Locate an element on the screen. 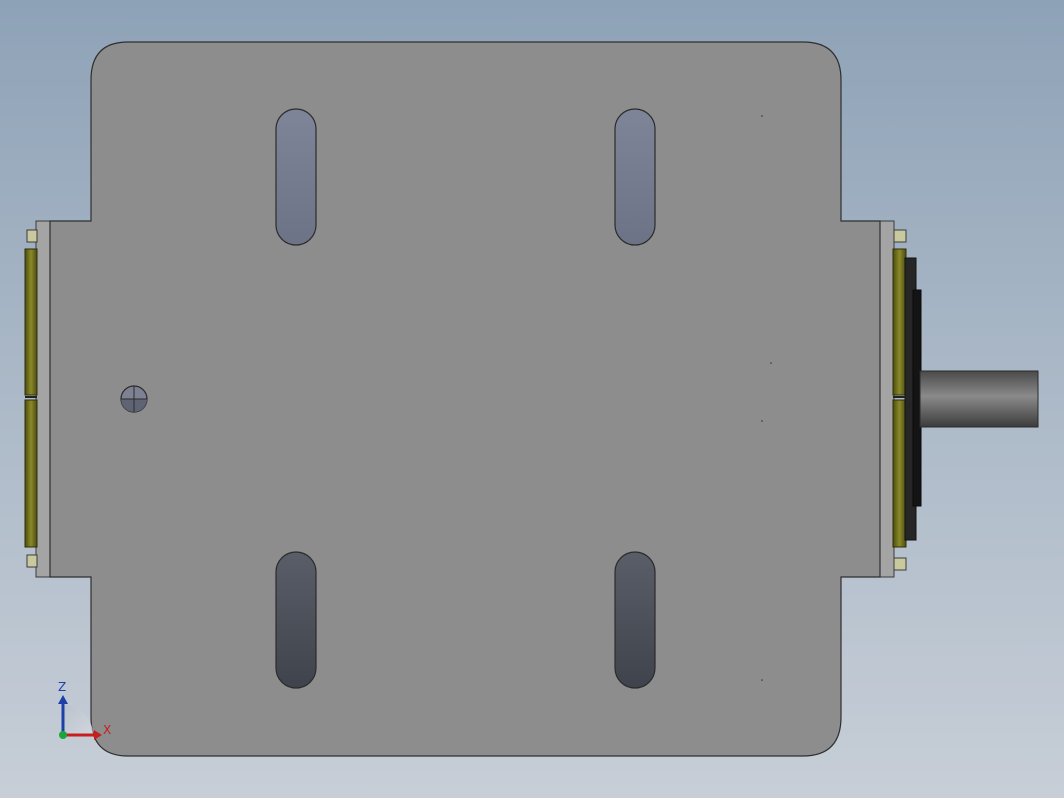  x-axis-label: X is located at coordinates (107, 730).